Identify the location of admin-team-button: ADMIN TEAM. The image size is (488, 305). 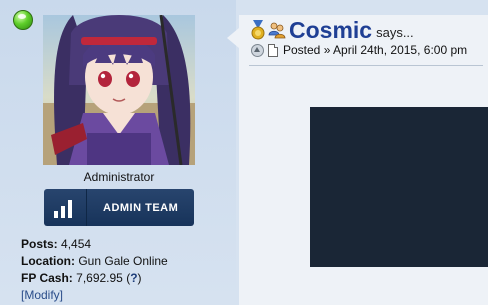
(119, 207).